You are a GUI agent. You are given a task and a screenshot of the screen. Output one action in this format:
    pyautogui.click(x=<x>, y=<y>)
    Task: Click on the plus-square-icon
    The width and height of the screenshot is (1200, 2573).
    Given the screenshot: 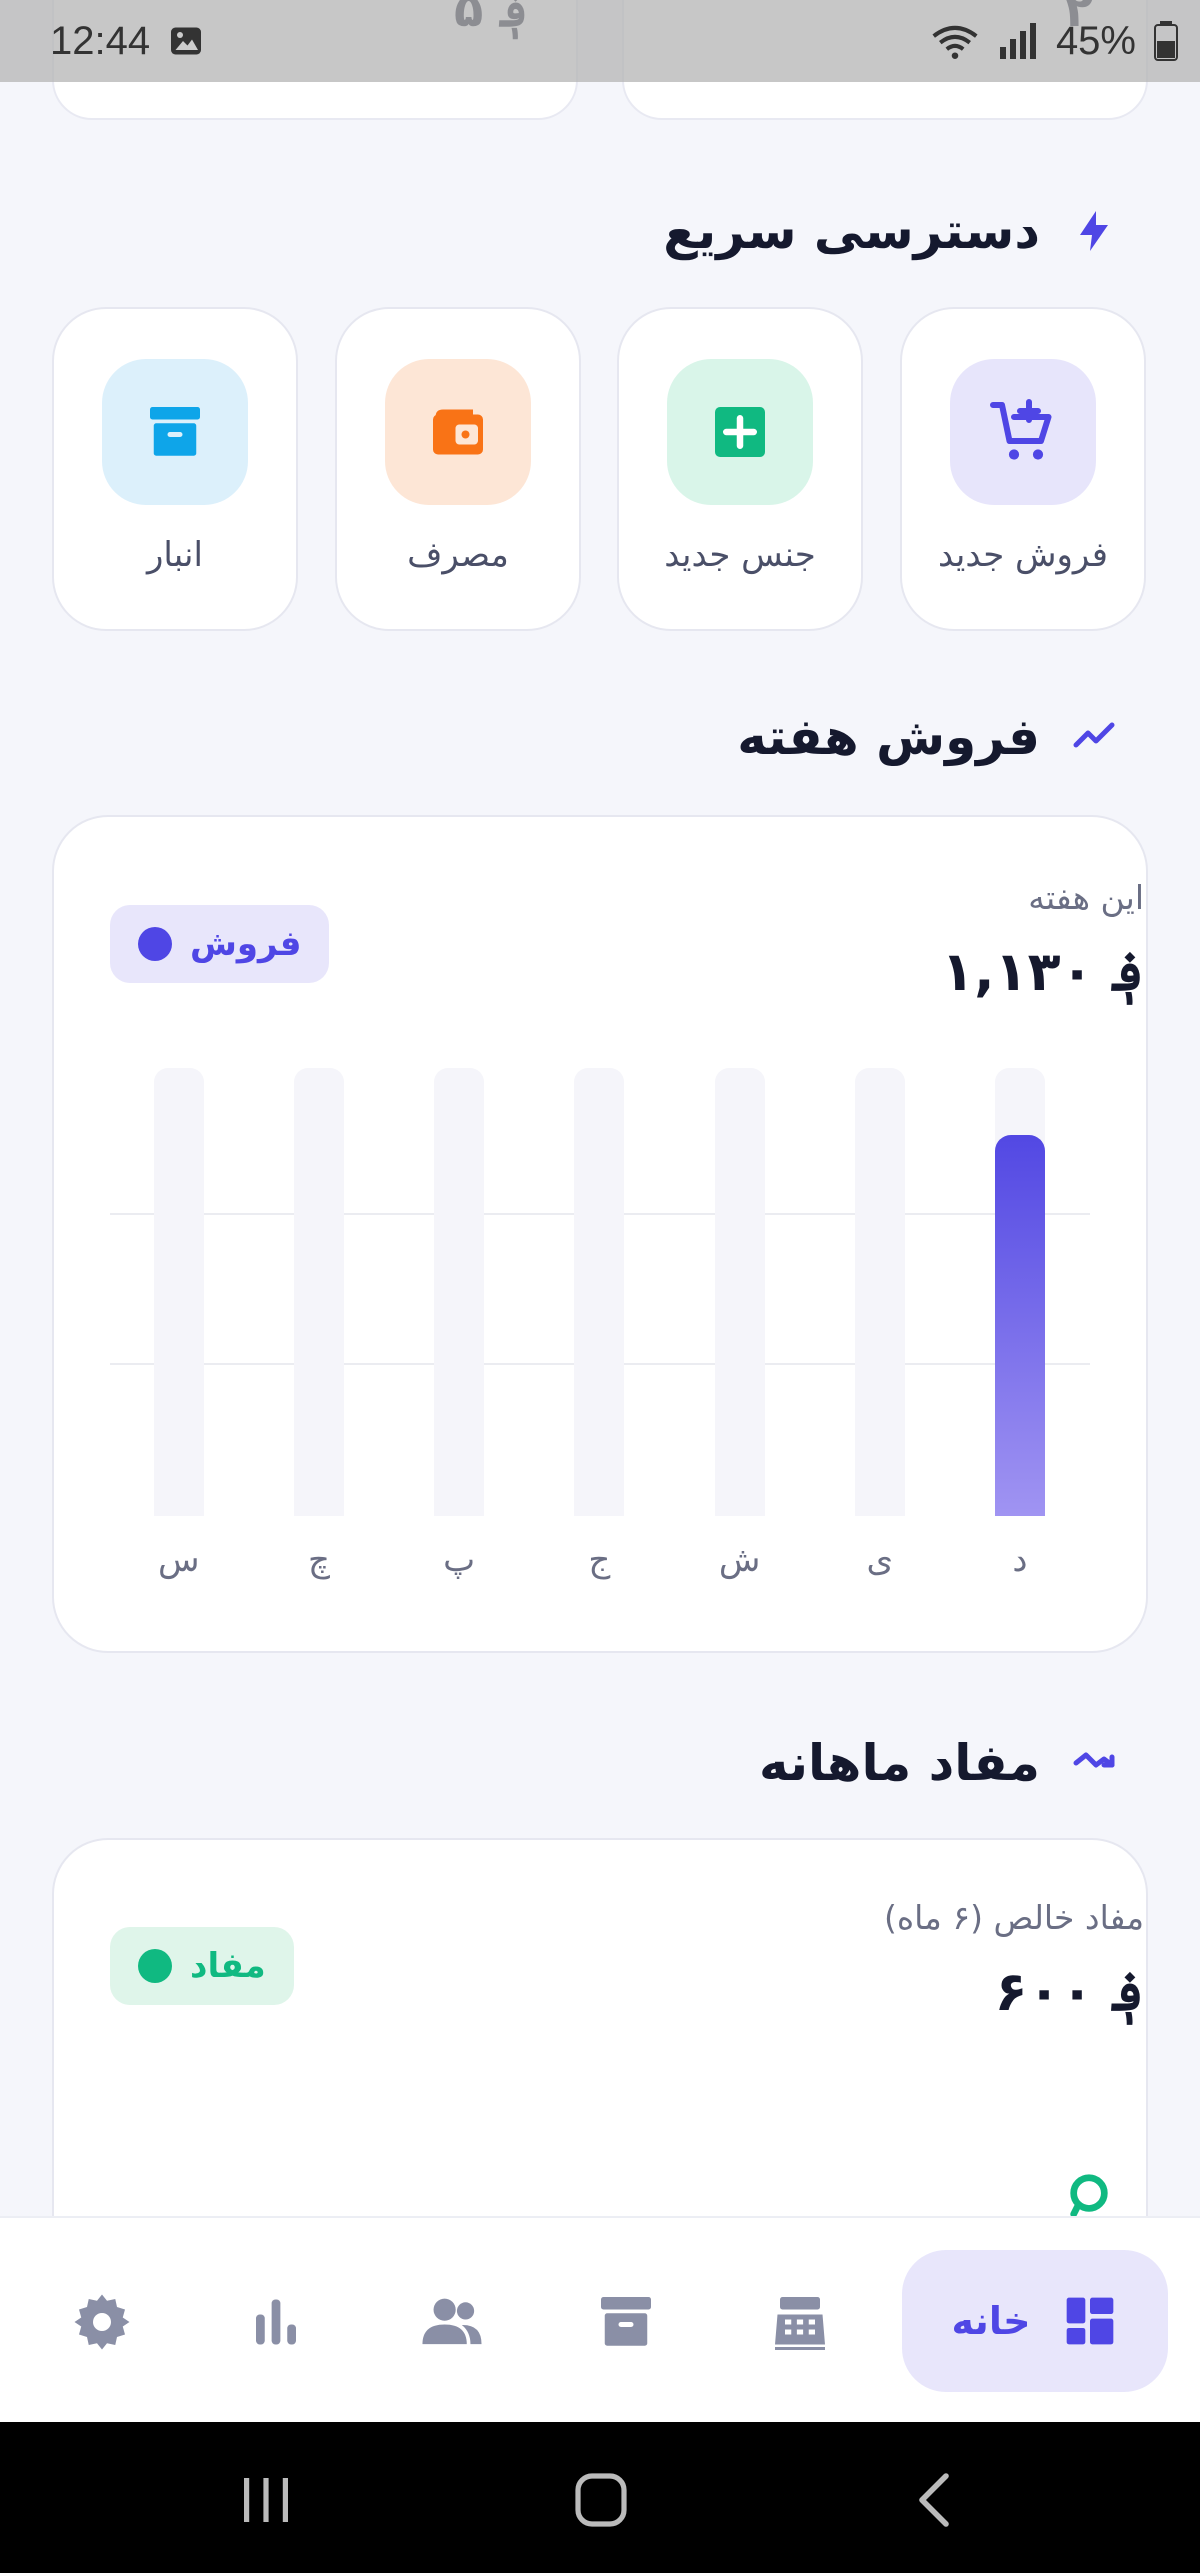 What is the action you would take?
    pyautogui.click(x=740, y=432)
    